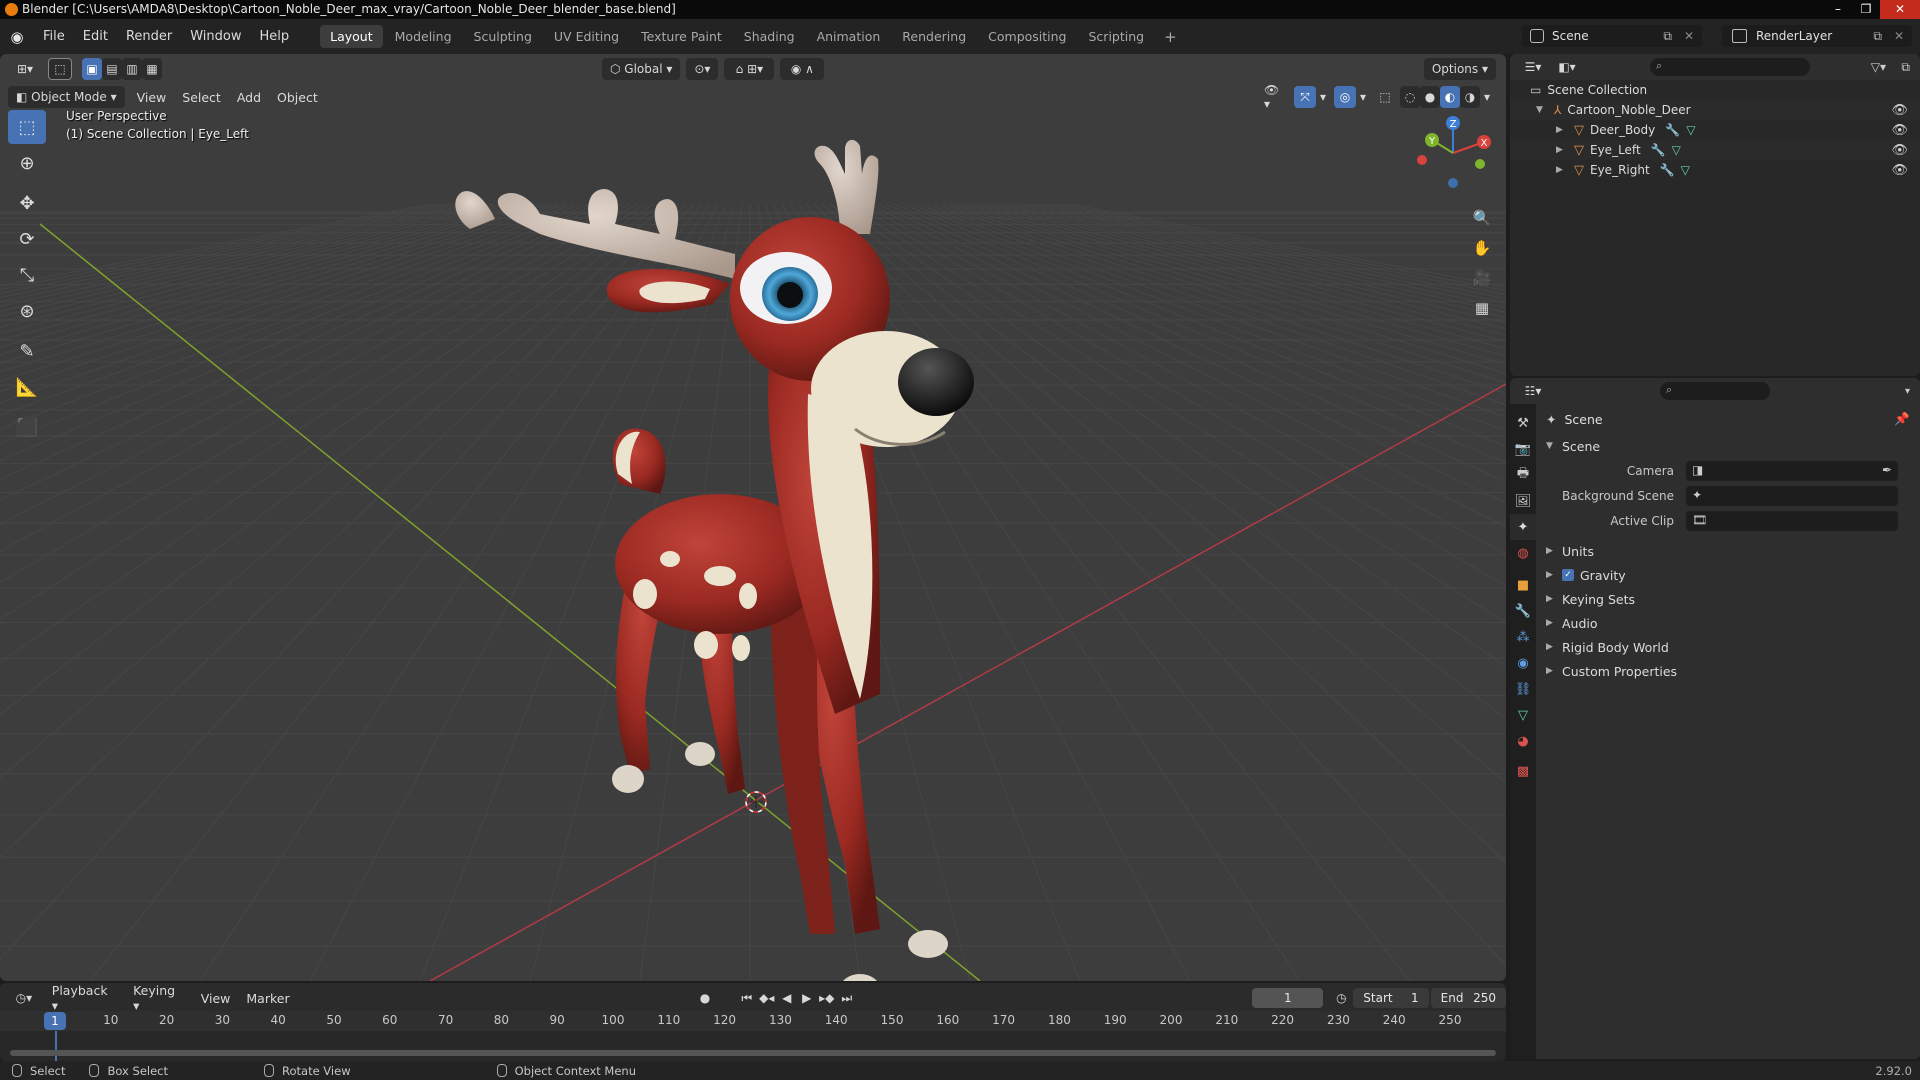 This screenshot has width=1920, height=1080. Describe the element at coordinates (27, 127) in the screenshot. I see `select-box-tool-icon: ⬚` at that location.